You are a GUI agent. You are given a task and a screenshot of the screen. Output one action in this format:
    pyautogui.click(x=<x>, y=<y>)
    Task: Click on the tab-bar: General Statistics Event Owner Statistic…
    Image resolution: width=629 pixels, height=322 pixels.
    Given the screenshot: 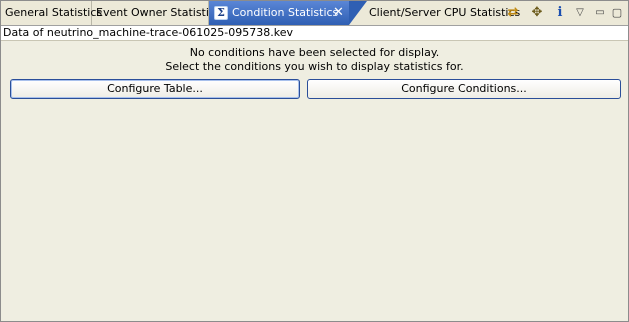 What is the action you would take?
    pyautogui.click(x=314, y=13)
    